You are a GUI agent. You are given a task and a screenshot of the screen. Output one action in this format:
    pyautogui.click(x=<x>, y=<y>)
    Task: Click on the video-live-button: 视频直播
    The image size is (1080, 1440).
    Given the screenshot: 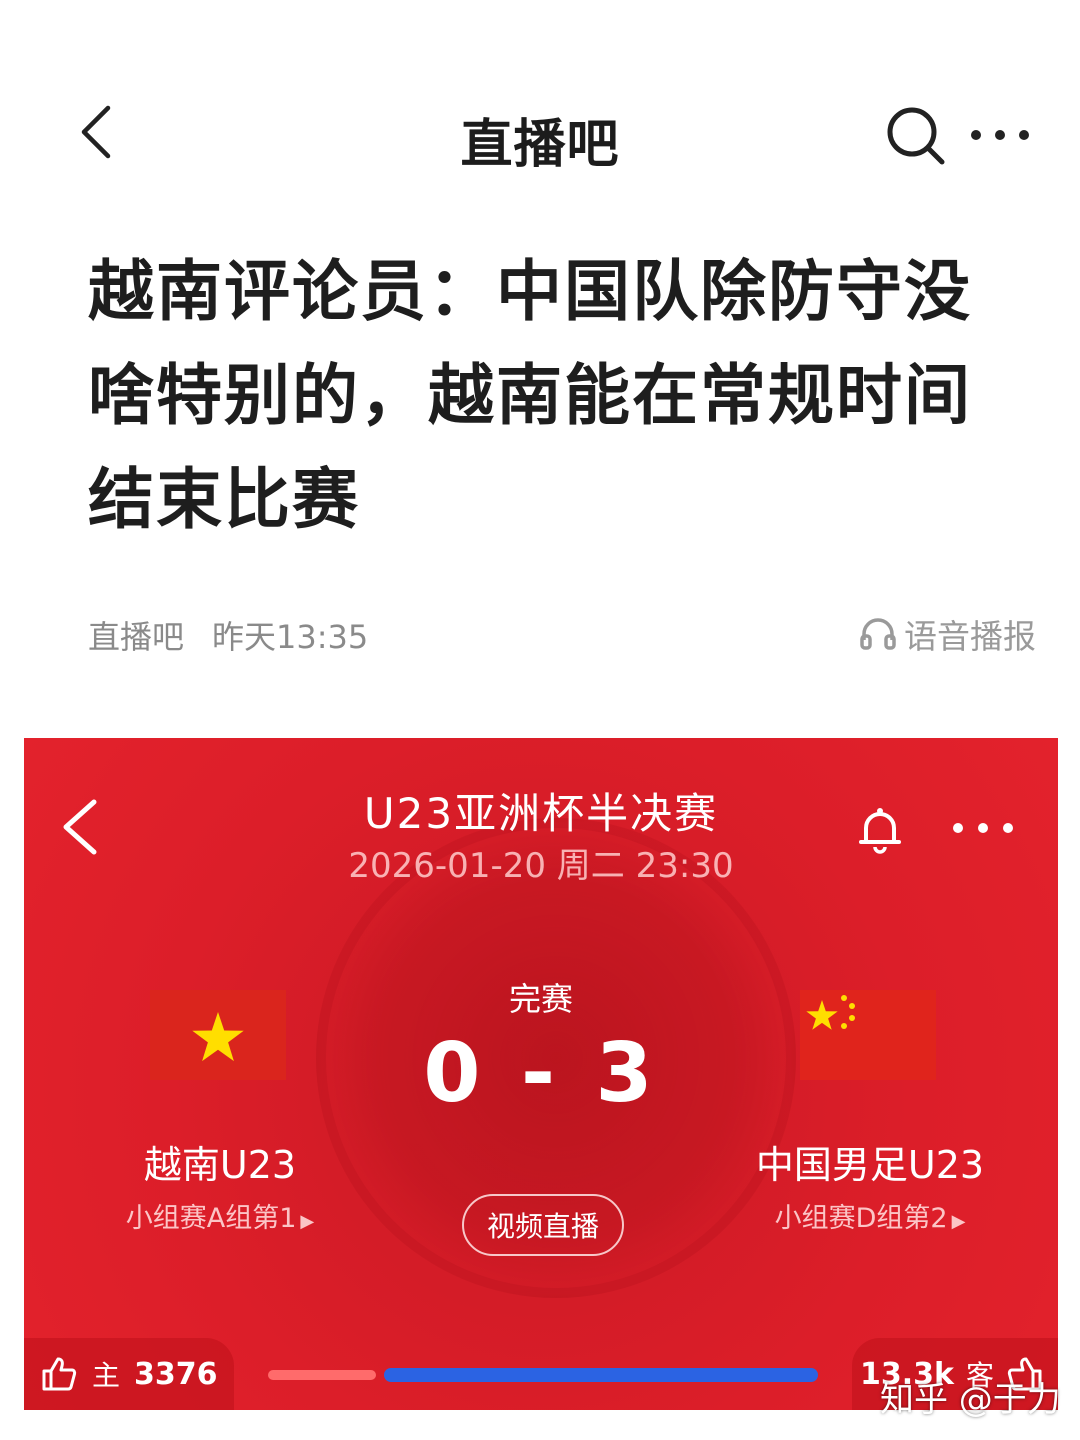 What is the action you would take?
    pyautogui.click(x=543, y=1225)
    